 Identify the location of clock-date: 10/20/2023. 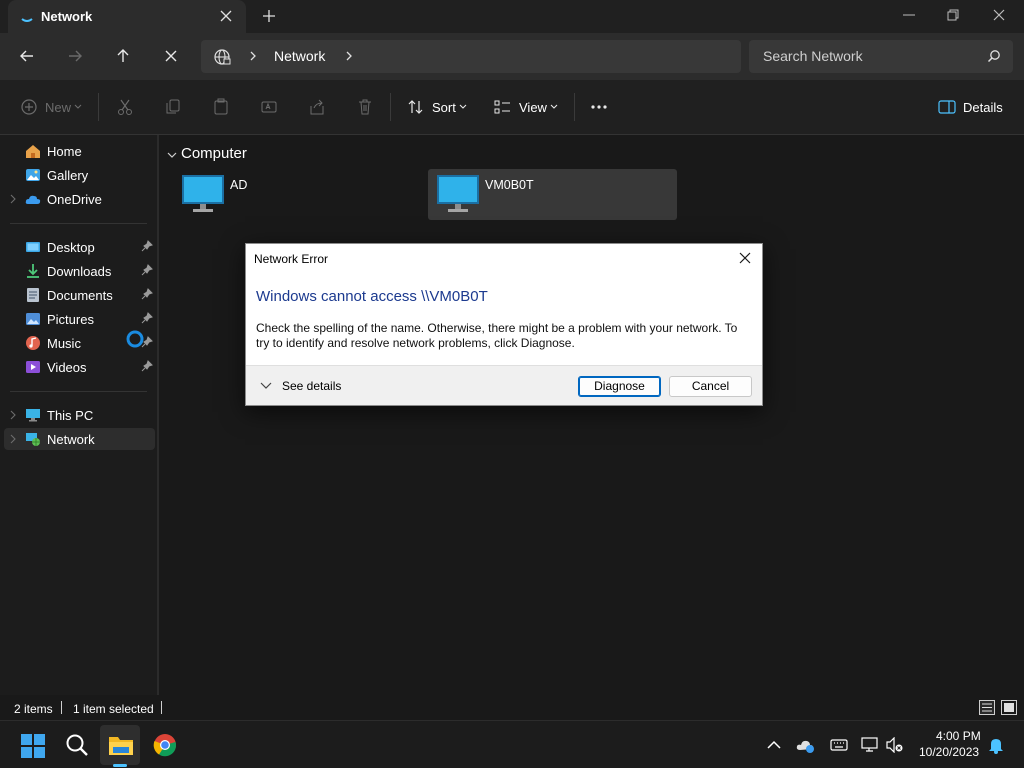
(949, 752).